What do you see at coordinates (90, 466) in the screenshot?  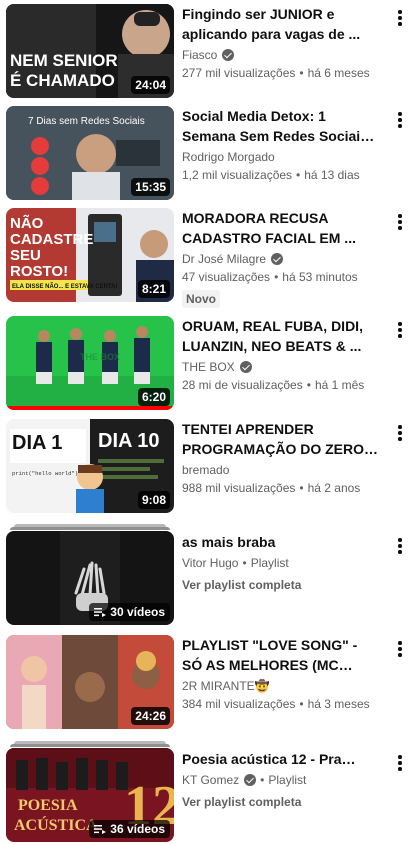 I see `video-thumbnail: DIA 1 DIA 10 print("hello world") 9:08` at bounding box center [90, 466].